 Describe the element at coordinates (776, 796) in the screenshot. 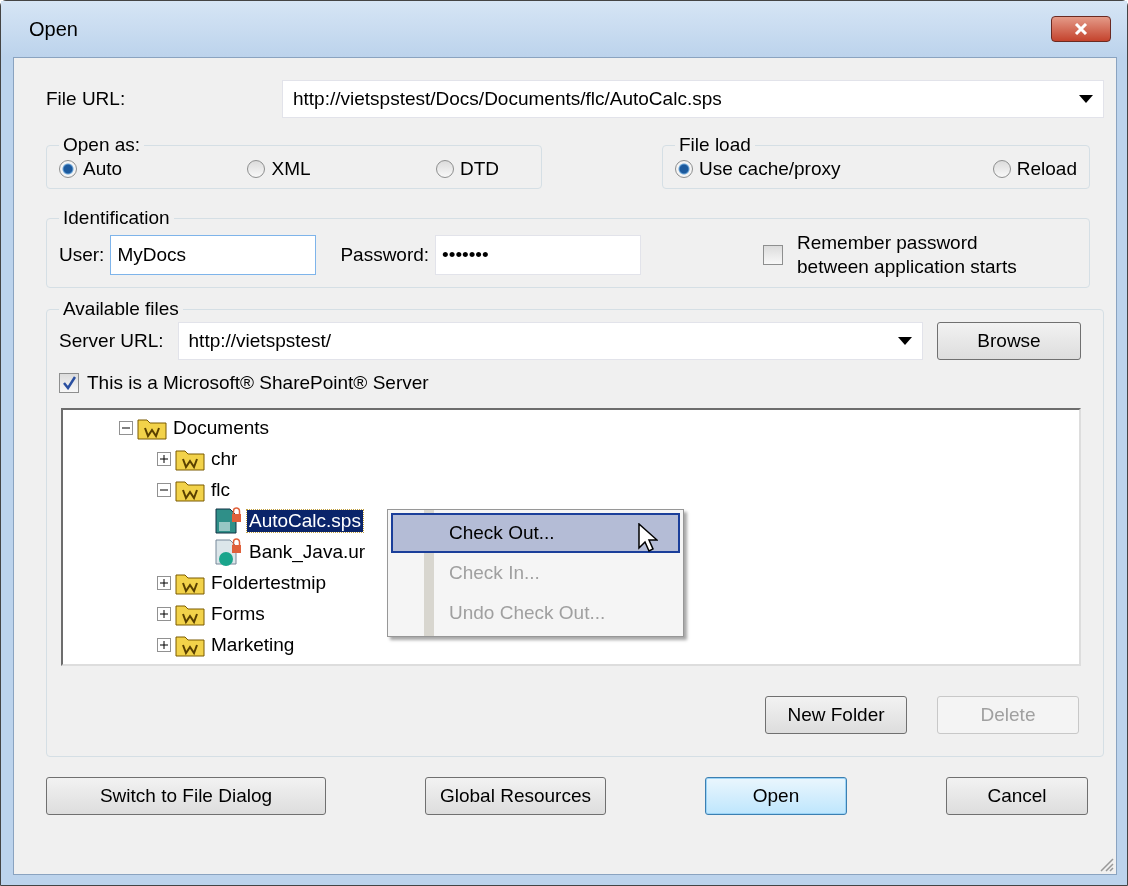

I see `button: Open` at that location.